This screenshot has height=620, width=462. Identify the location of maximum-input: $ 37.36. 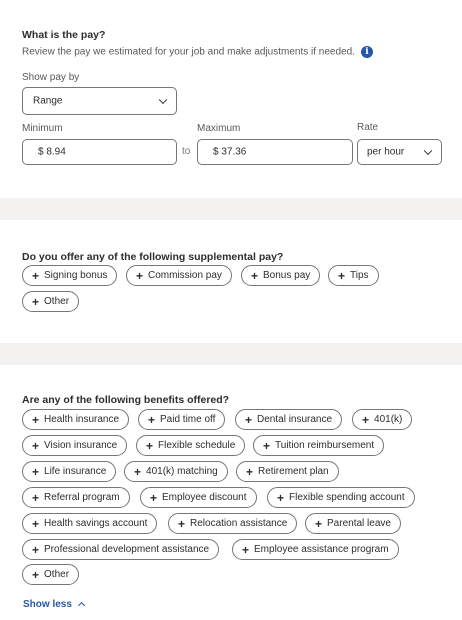
(275, 152).